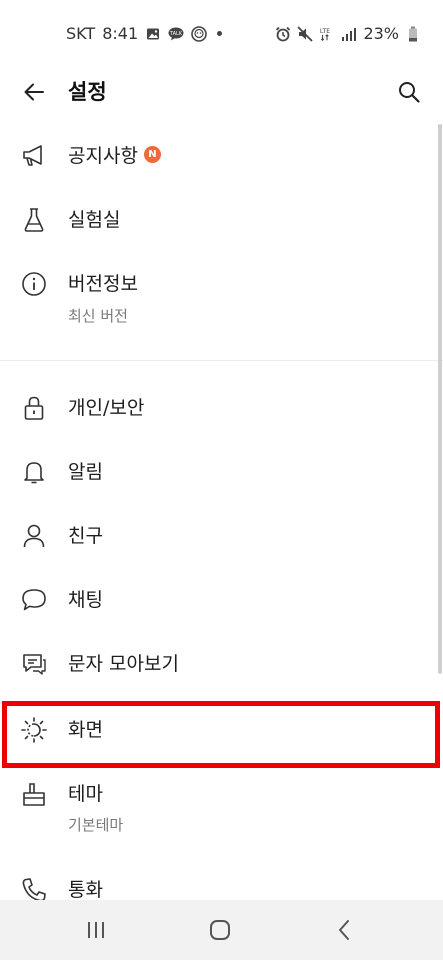 The width and height of the screenshot is (443, 960). Describe the element at coordinates (221, 360) in the screenshot. I see `section-divider` at that location.